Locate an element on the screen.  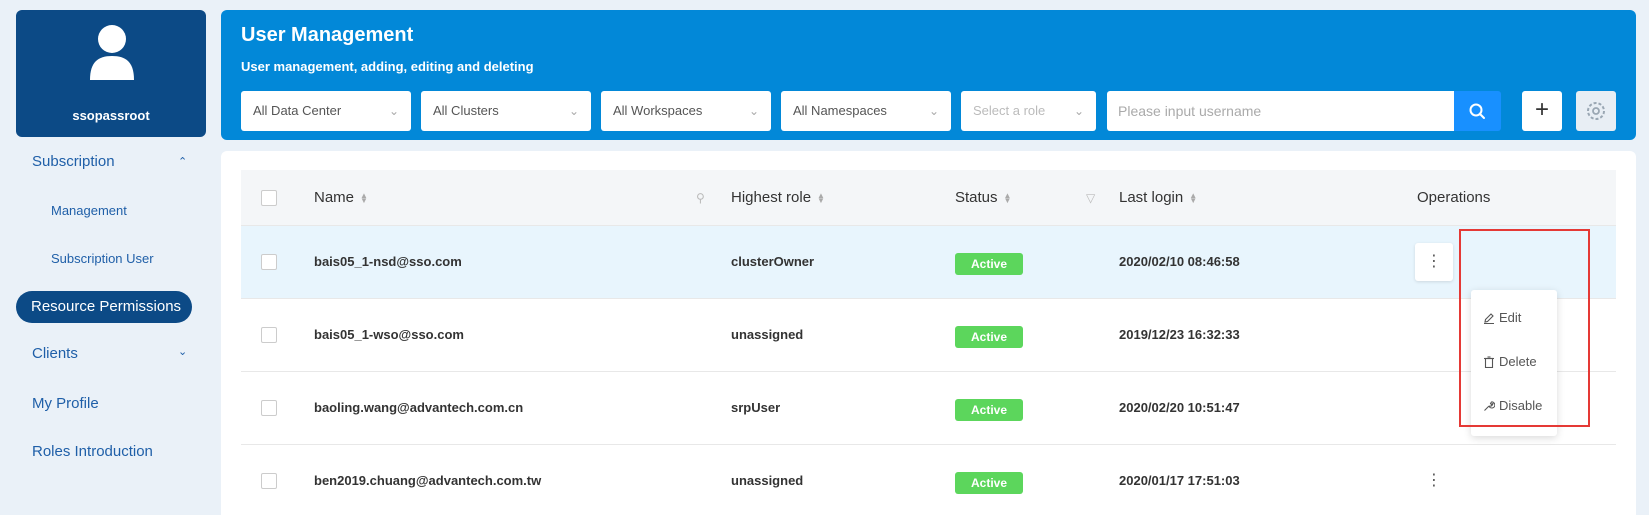
plus-icon: + is located at coordinates (1541, 109).